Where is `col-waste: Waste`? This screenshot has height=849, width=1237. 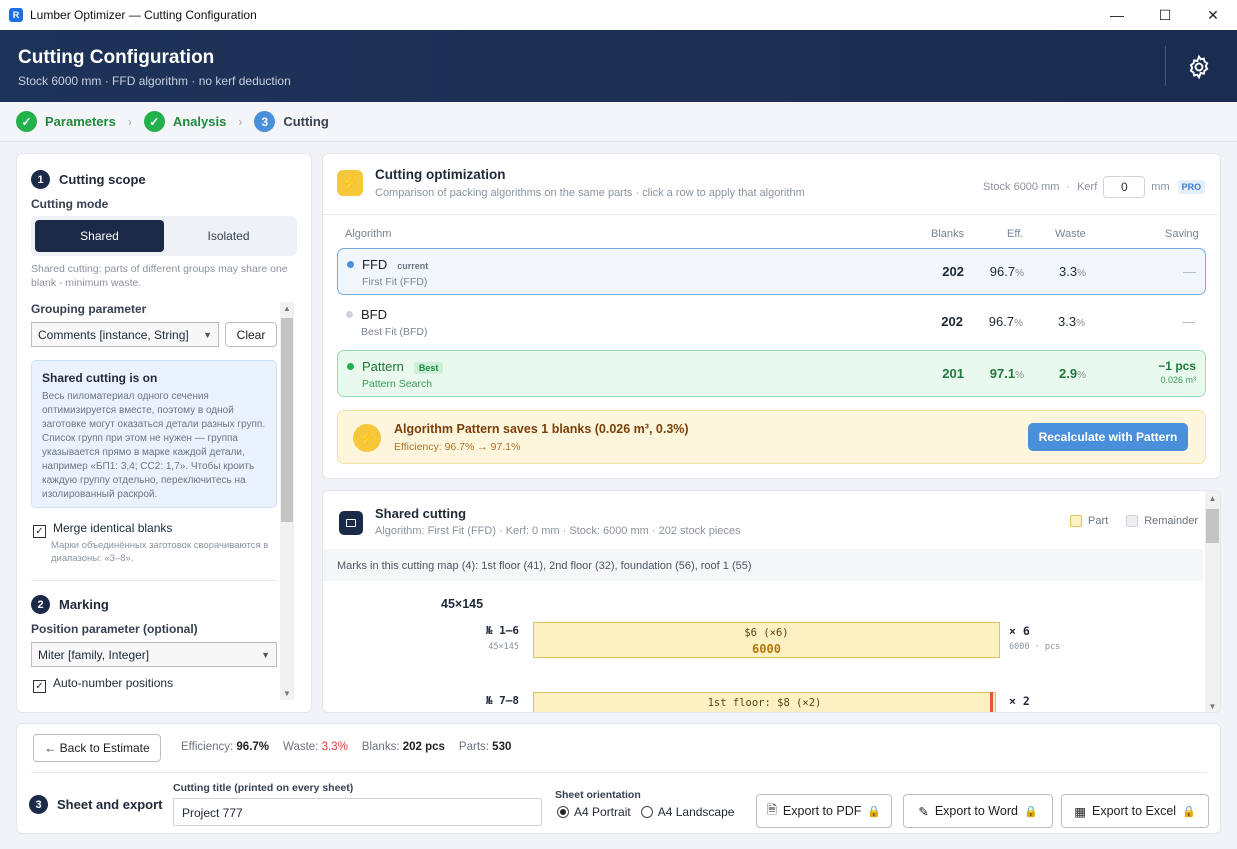 col-waste: Waste is located at coordinates (1070, 234).